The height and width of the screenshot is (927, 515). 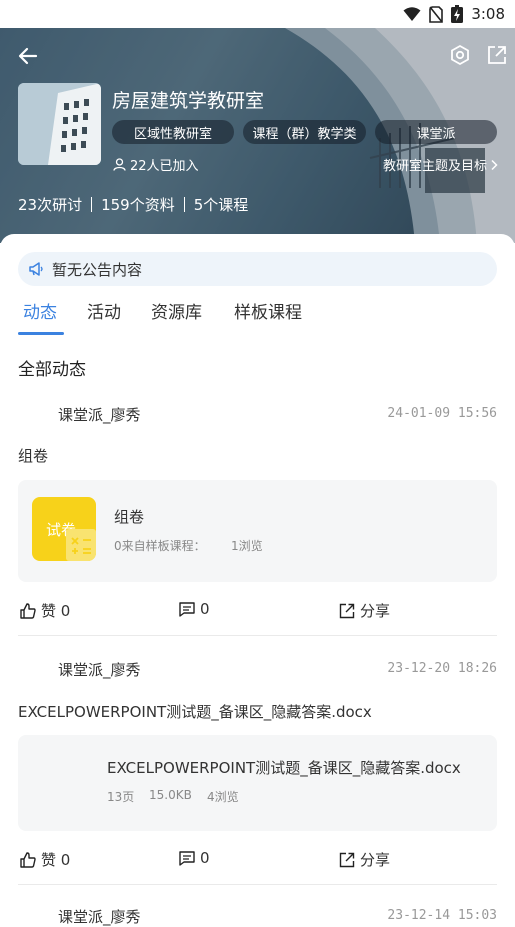 I want to click on tag-course-type: 课程（群）教学类, so click(x=304, y=132).